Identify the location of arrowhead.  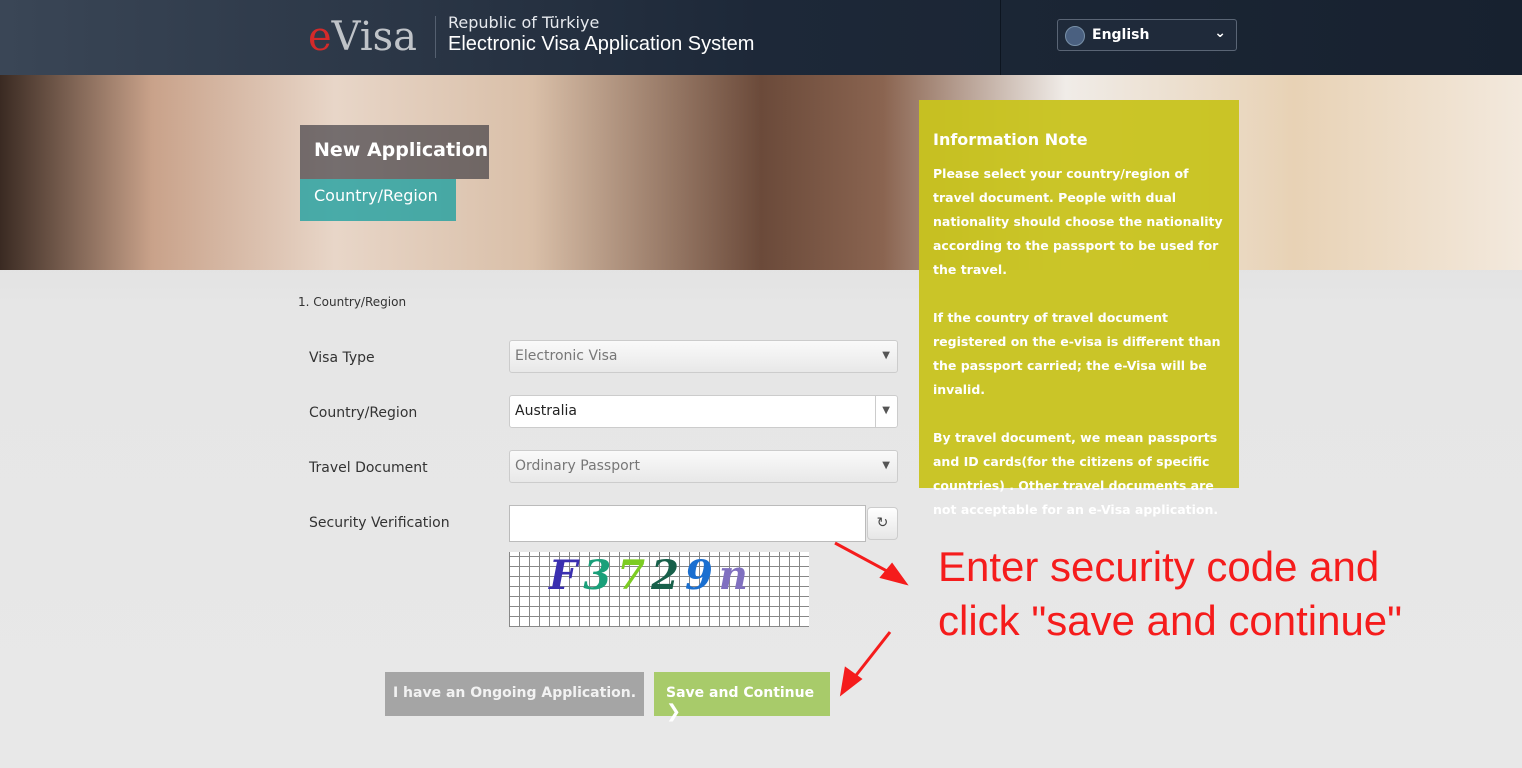
(894, 574).